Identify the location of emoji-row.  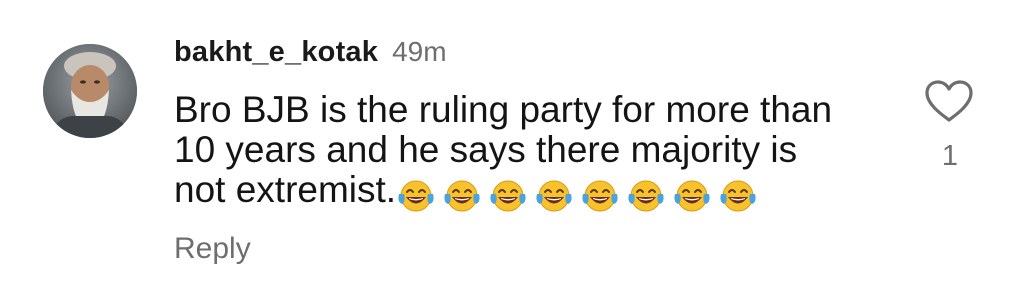
(580, 194).